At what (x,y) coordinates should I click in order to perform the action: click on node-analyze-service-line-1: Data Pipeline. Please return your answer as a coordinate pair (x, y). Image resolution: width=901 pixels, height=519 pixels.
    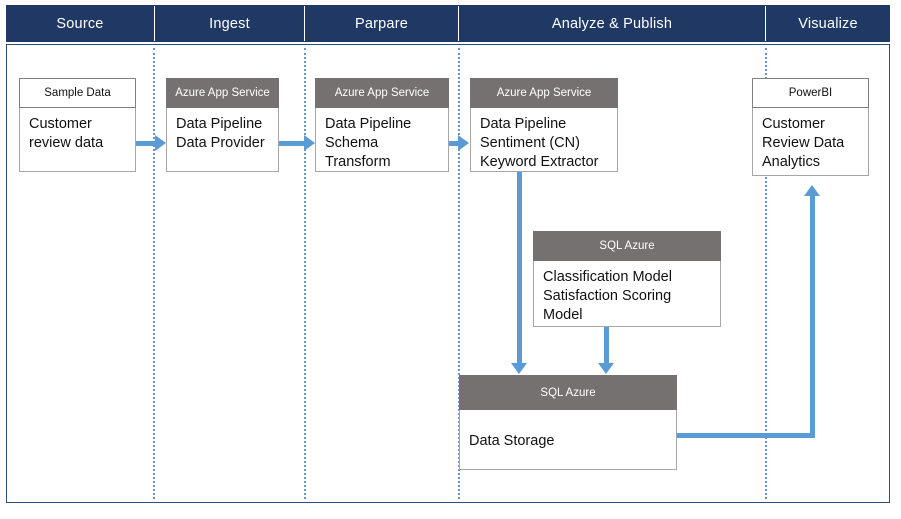
    Looking at the image, I should click on (523, 124).